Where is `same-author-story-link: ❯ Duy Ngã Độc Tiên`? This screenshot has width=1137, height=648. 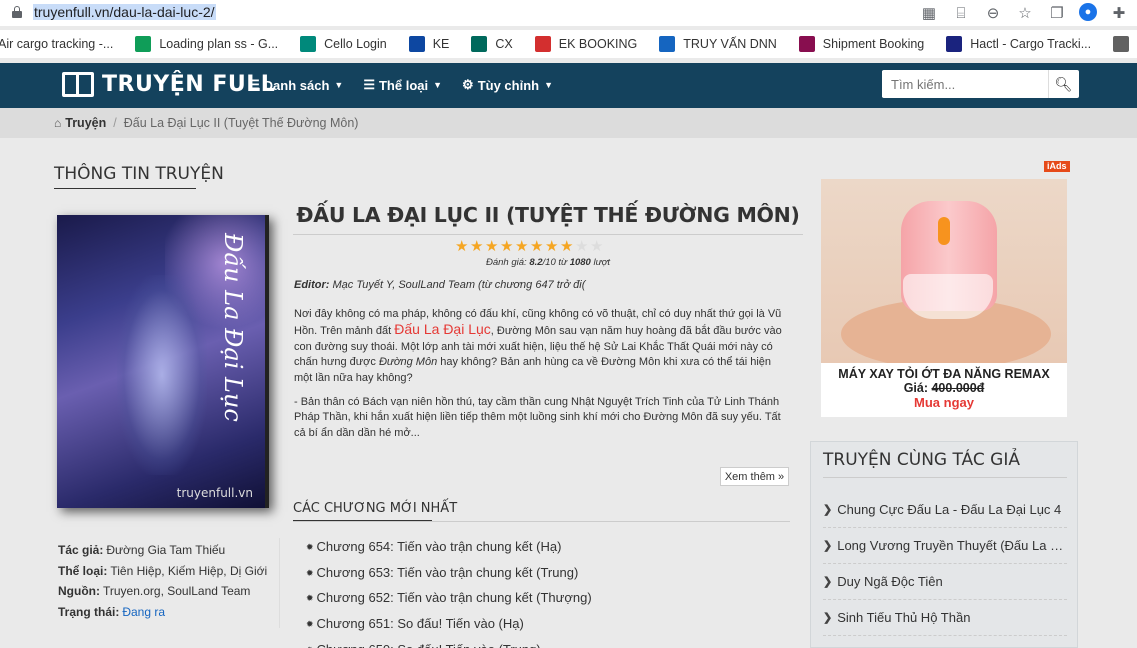 same-author-story-link: ❯ Duy Ngã Độc Tiên is located at coordinates (945, 582).